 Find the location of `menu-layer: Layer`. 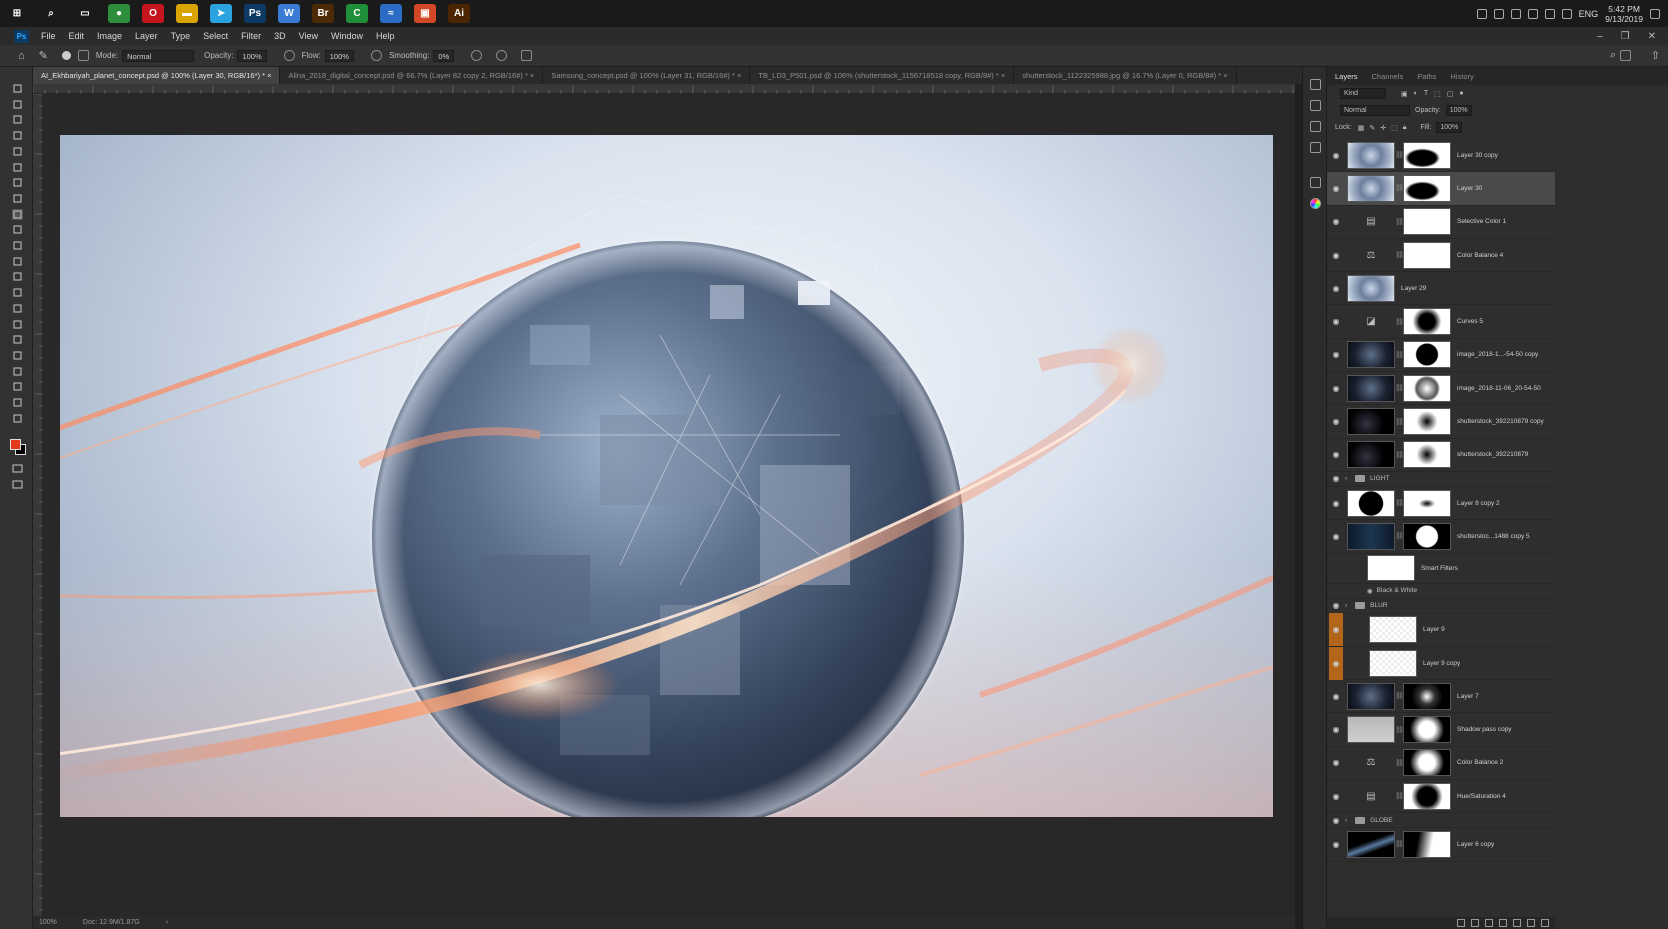

menu-layer: Layer is located at coordinates (146, 36).